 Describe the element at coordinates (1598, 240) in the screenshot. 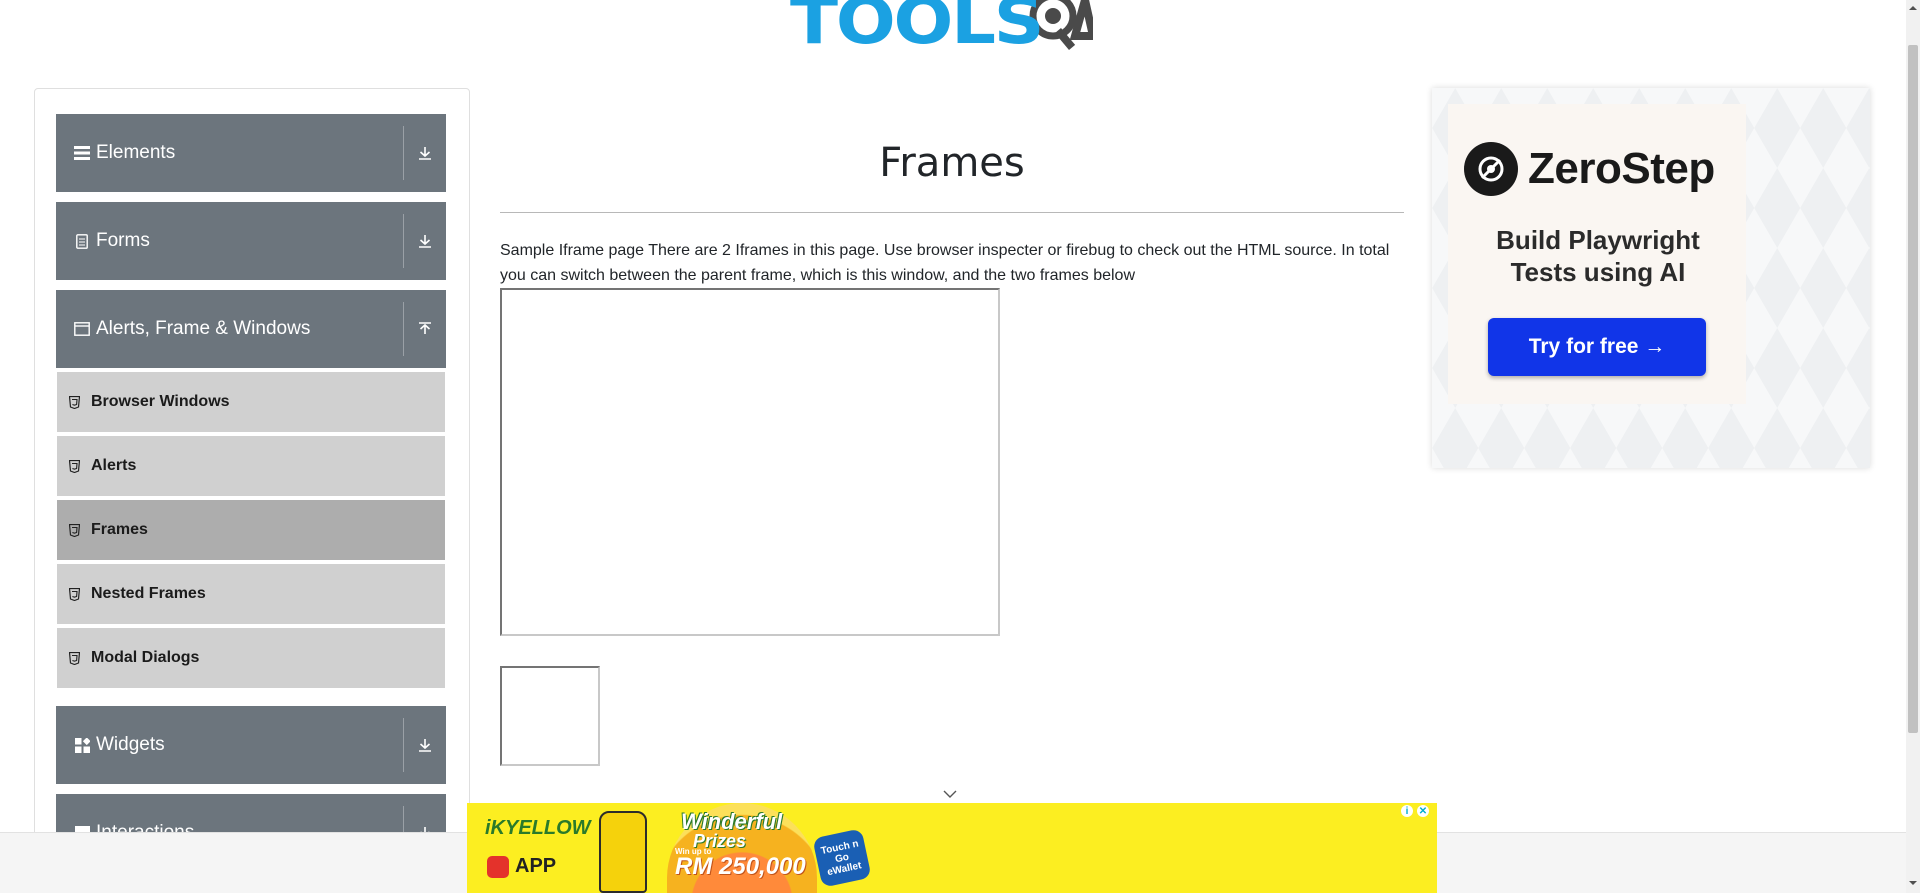

I see `ad-tagline-line-1: Build Playwright` at that location.